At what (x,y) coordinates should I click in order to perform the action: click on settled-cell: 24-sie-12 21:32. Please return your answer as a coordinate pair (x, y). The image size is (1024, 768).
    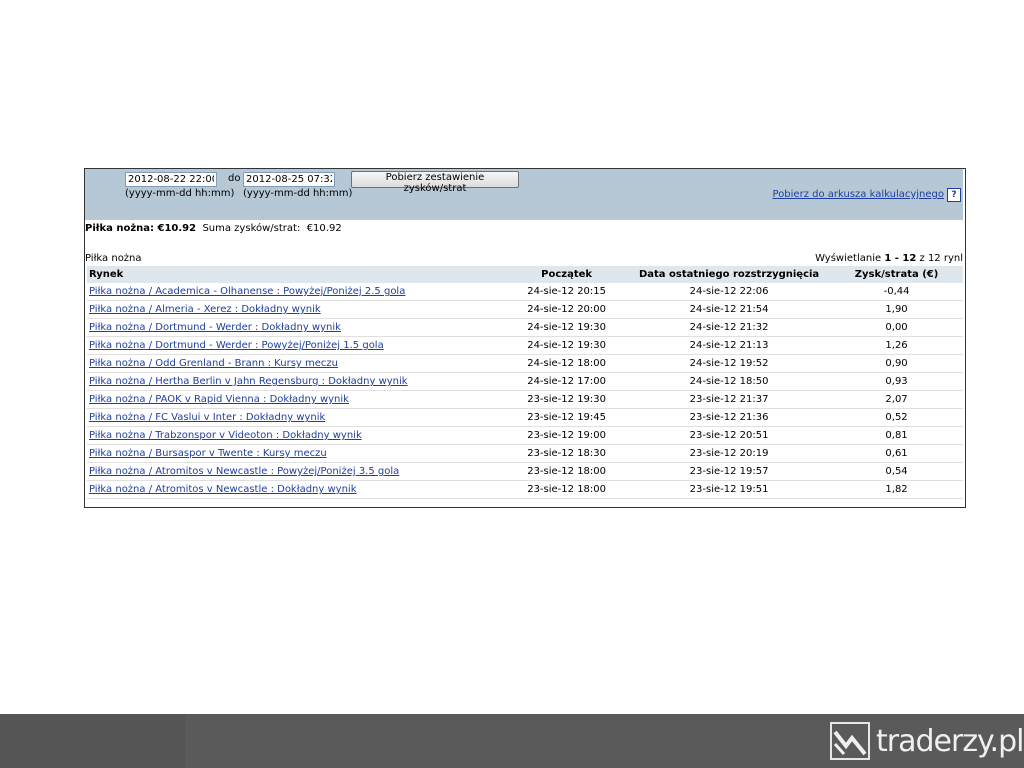
    Looking at the image, I should click on (729, 327).